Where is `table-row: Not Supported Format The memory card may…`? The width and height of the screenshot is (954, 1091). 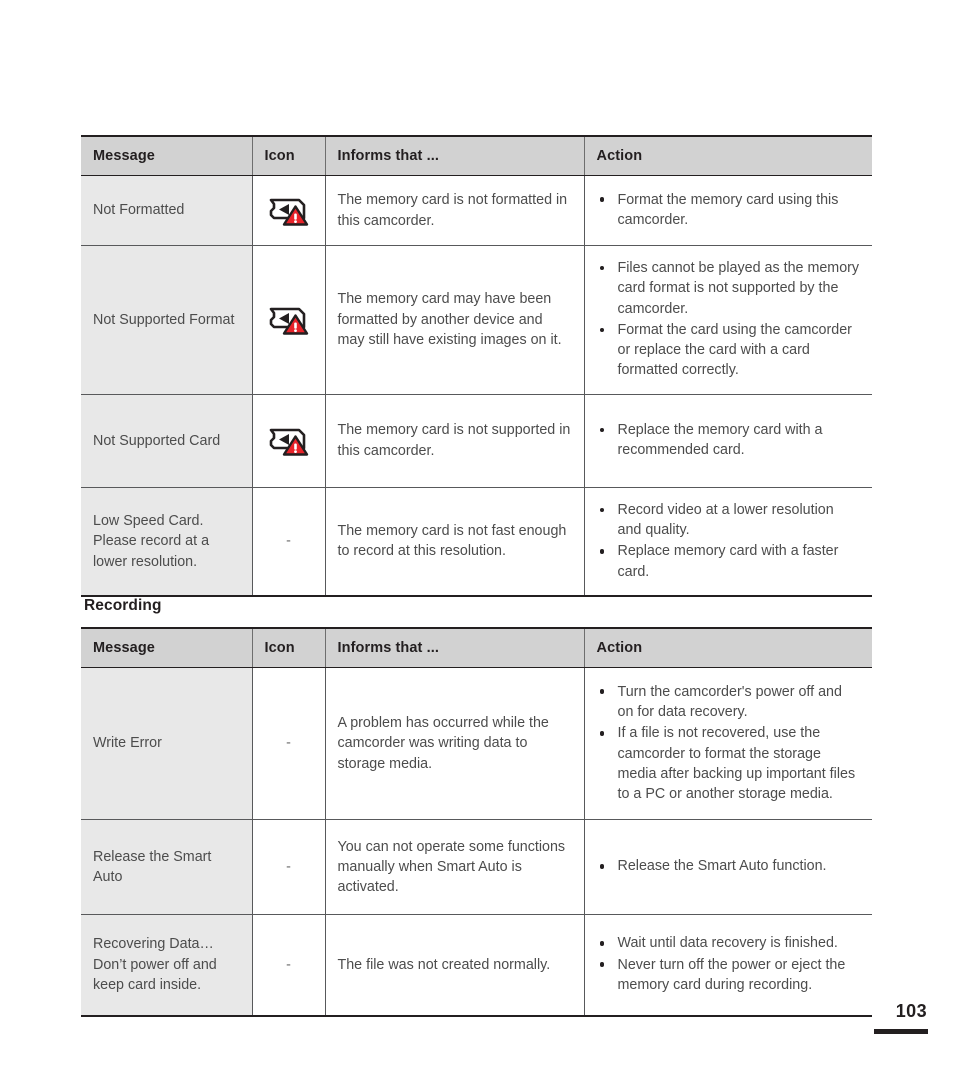 table-row: Not Supported Format The memory card may… is located at coordinates (476, 320).